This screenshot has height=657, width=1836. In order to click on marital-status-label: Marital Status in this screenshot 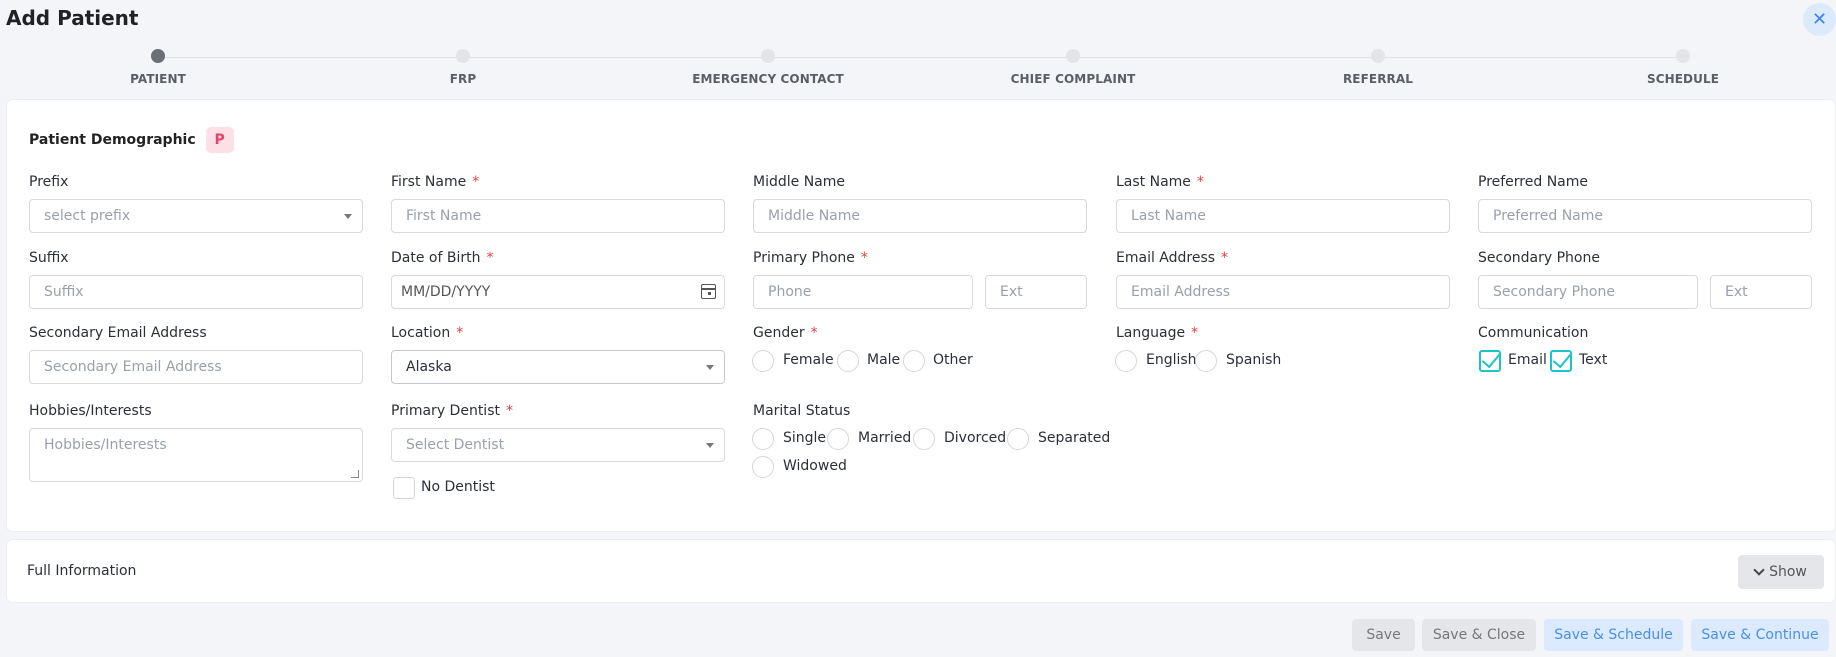, I will do `click(802, 411)`.